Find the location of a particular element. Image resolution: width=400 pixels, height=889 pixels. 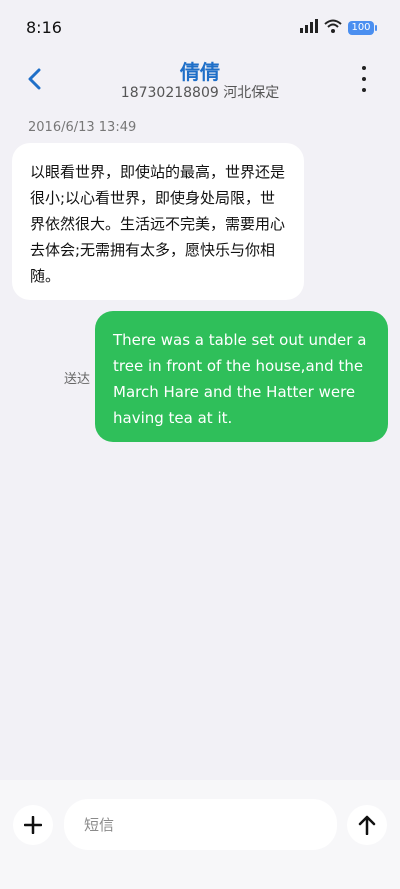

signal-icon is located at coordinates (309, 27).